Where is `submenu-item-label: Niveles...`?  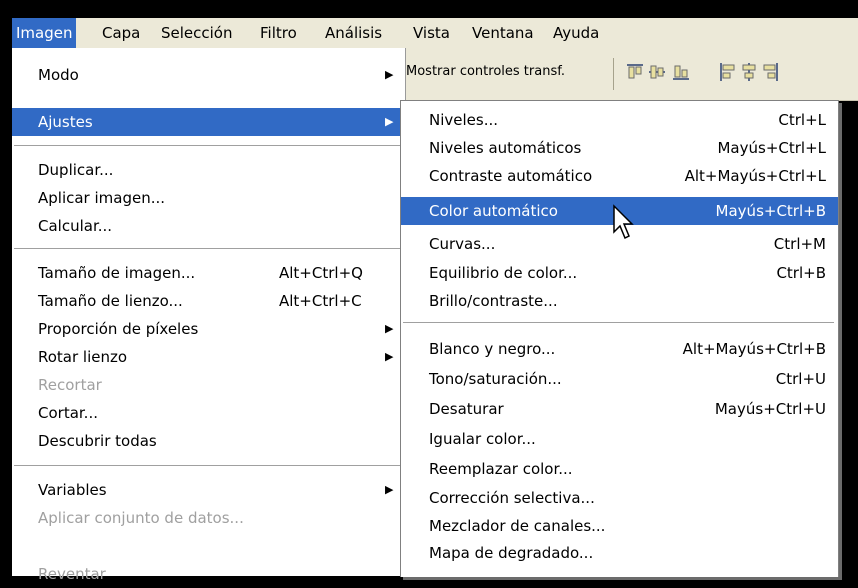 submenu-item-label: Niveles... is located at coordinates (464, 120).